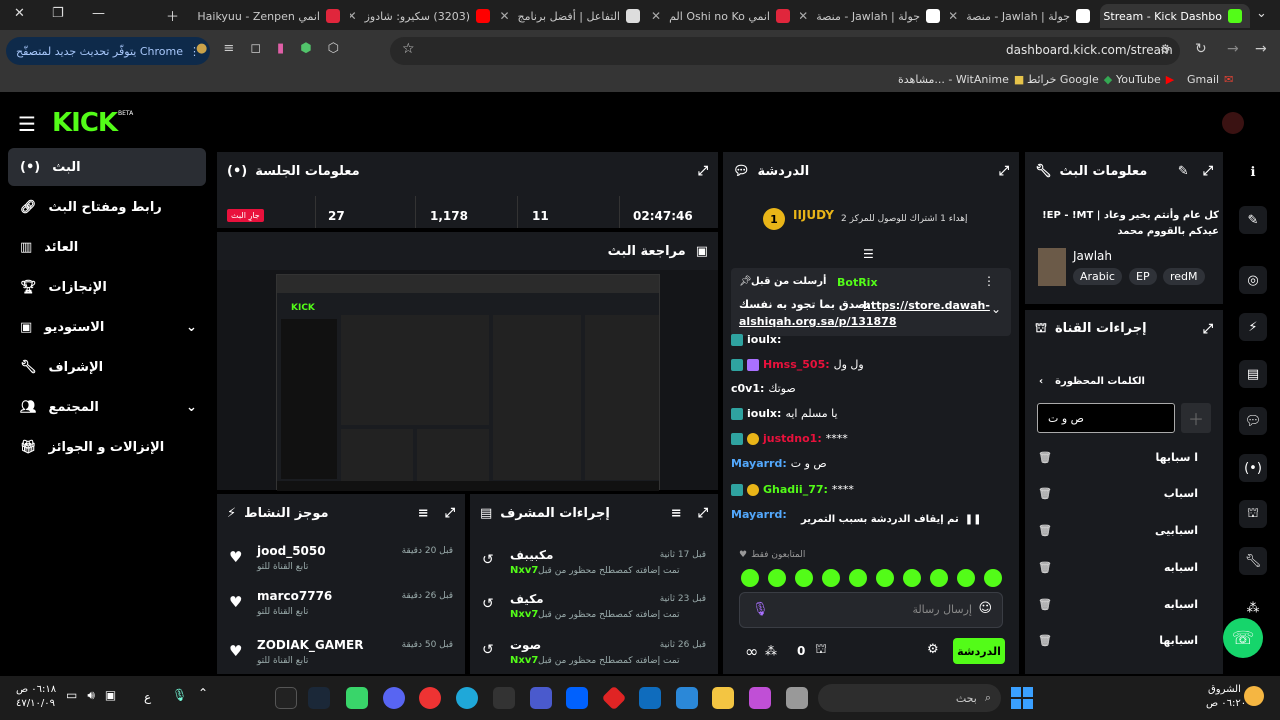  What do you see at coordinates (91, 695) in the screenshot?
I see `volume-icon: 🔊︎` at bounding box center [91, 695].